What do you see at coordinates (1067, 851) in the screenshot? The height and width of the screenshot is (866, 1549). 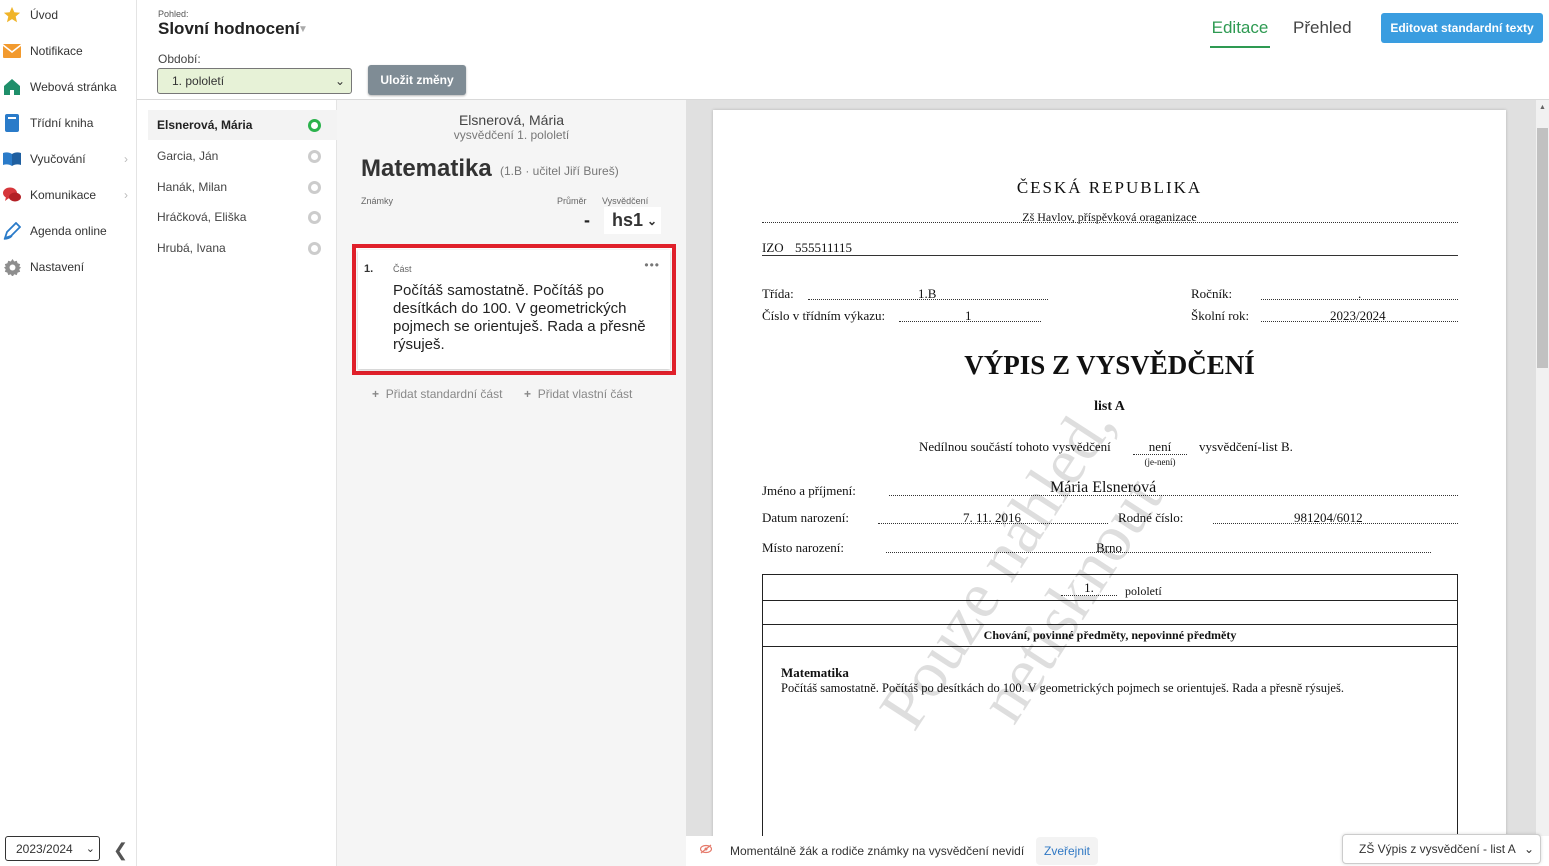 I see `publish-button: Zveřejnit` at bounding box center [1067, 851].